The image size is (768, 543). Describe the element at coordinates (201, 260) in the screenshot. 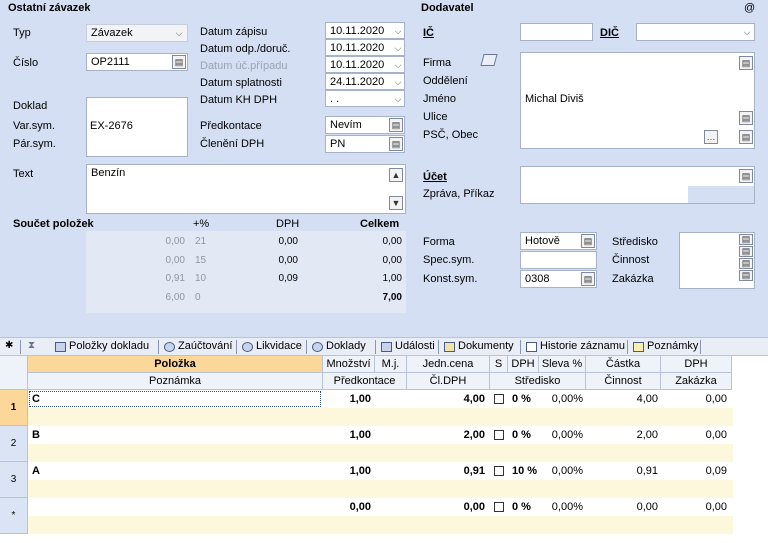

I see `soucet-pct: 15` at that location.